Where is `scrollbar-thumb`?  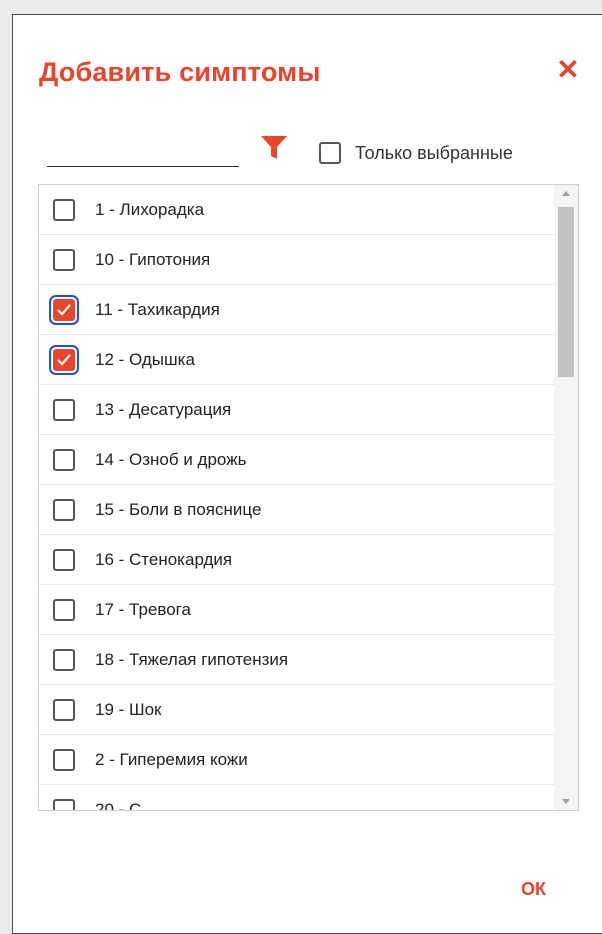 scrollbar-thumb is located at coordinates (566, 292).